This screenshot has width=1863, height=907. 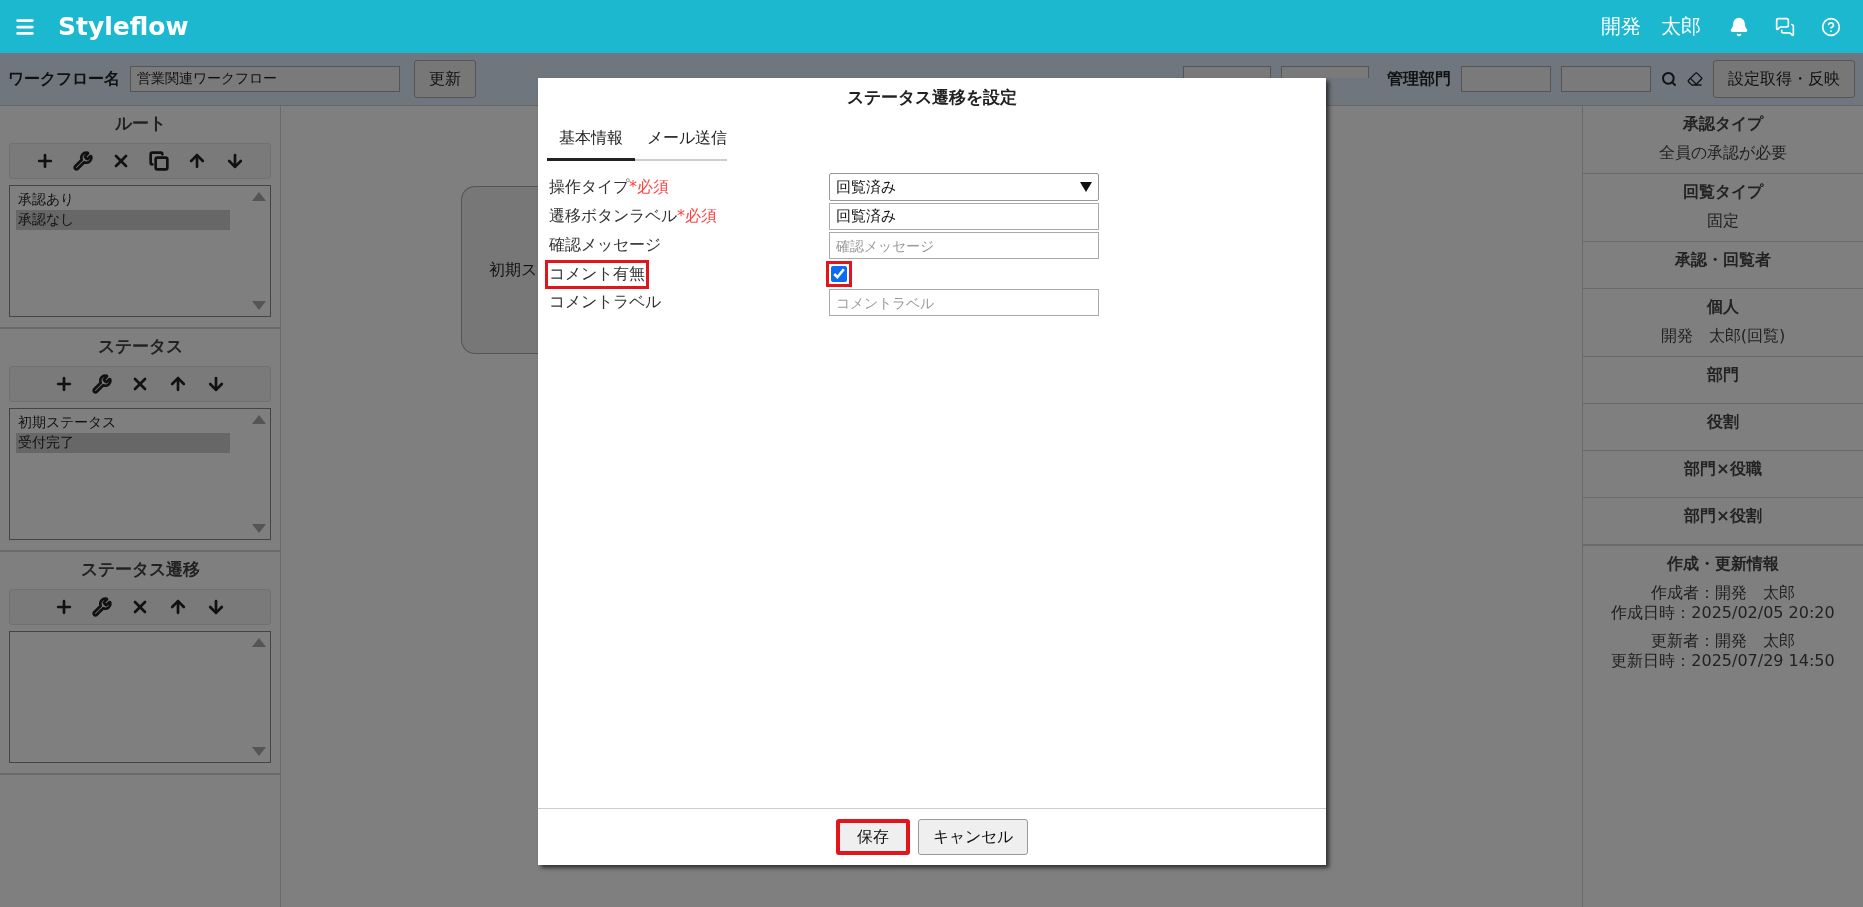 I want to click on section-title: ステータス遷移, so click(x=140, y=569).